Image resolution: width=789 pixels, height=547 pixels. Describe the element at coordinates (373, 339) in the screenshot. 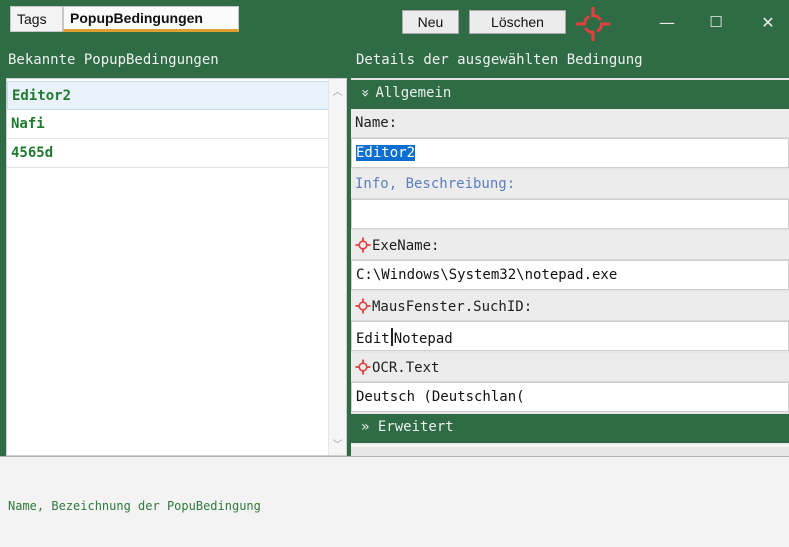

I see `mausfenster-value-class: Edit` at that location.